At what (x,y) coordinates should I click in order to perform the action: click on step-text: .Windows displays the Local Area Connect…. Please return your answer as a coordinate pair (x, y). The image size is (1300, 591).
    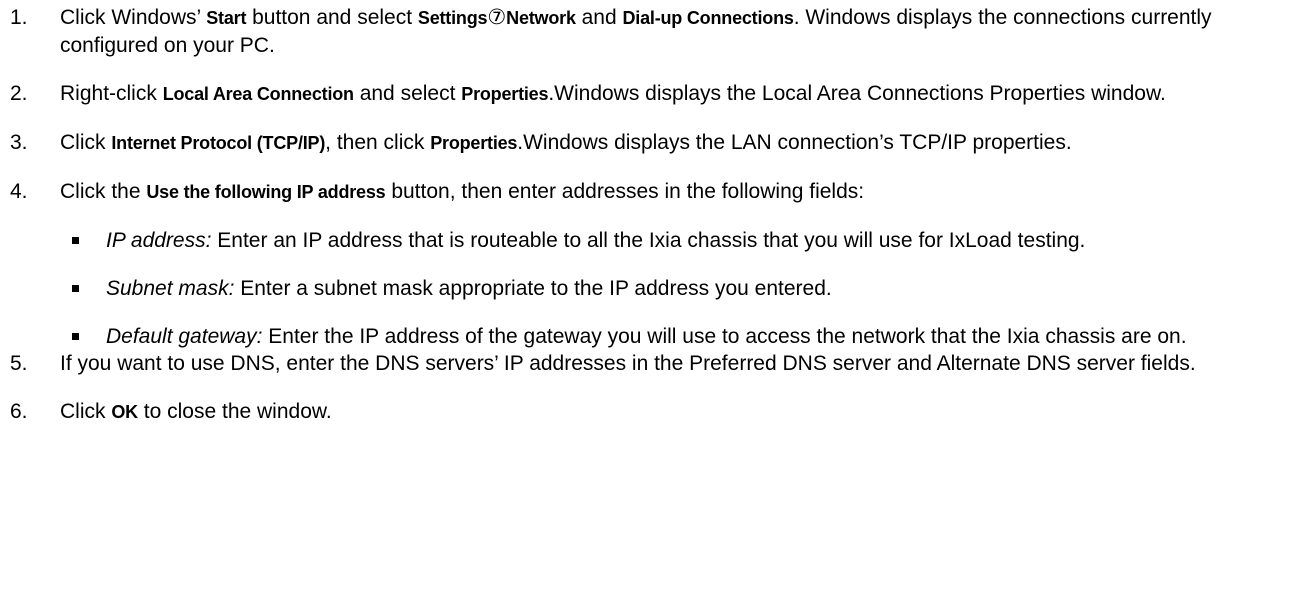
    Looking at the image, I should click on (857, 93).